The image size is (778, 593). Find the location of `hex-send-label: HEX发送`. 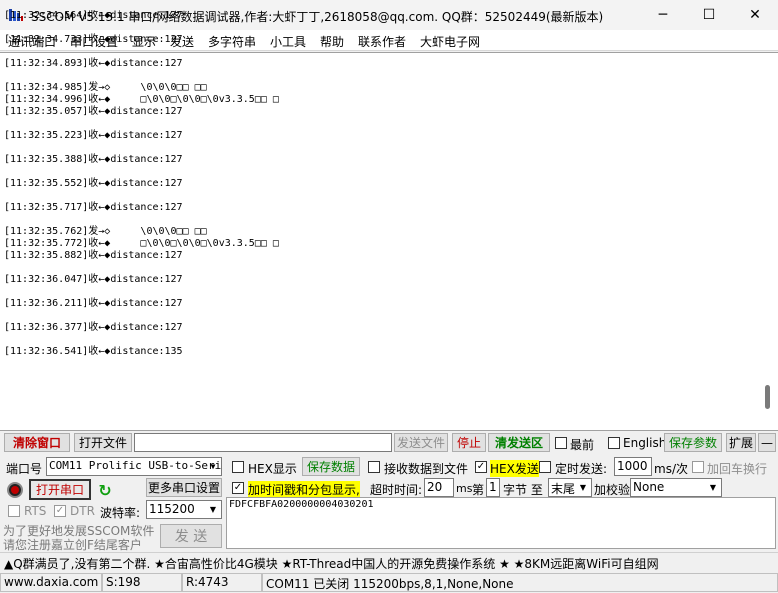

hex-send-label: HEX发送 is located at coordinates (514, 468).